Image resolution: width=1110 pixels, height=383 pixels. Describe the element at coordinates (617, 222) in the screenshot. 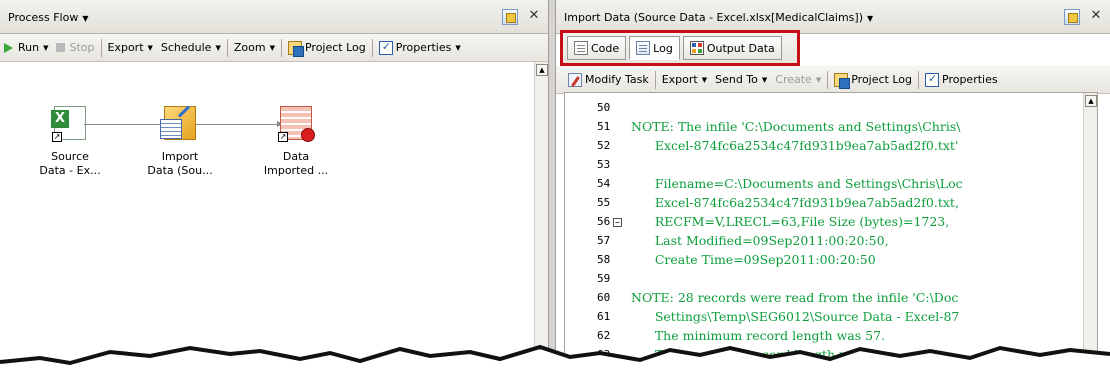

I see `fold-toggle-icon: −` at that location.